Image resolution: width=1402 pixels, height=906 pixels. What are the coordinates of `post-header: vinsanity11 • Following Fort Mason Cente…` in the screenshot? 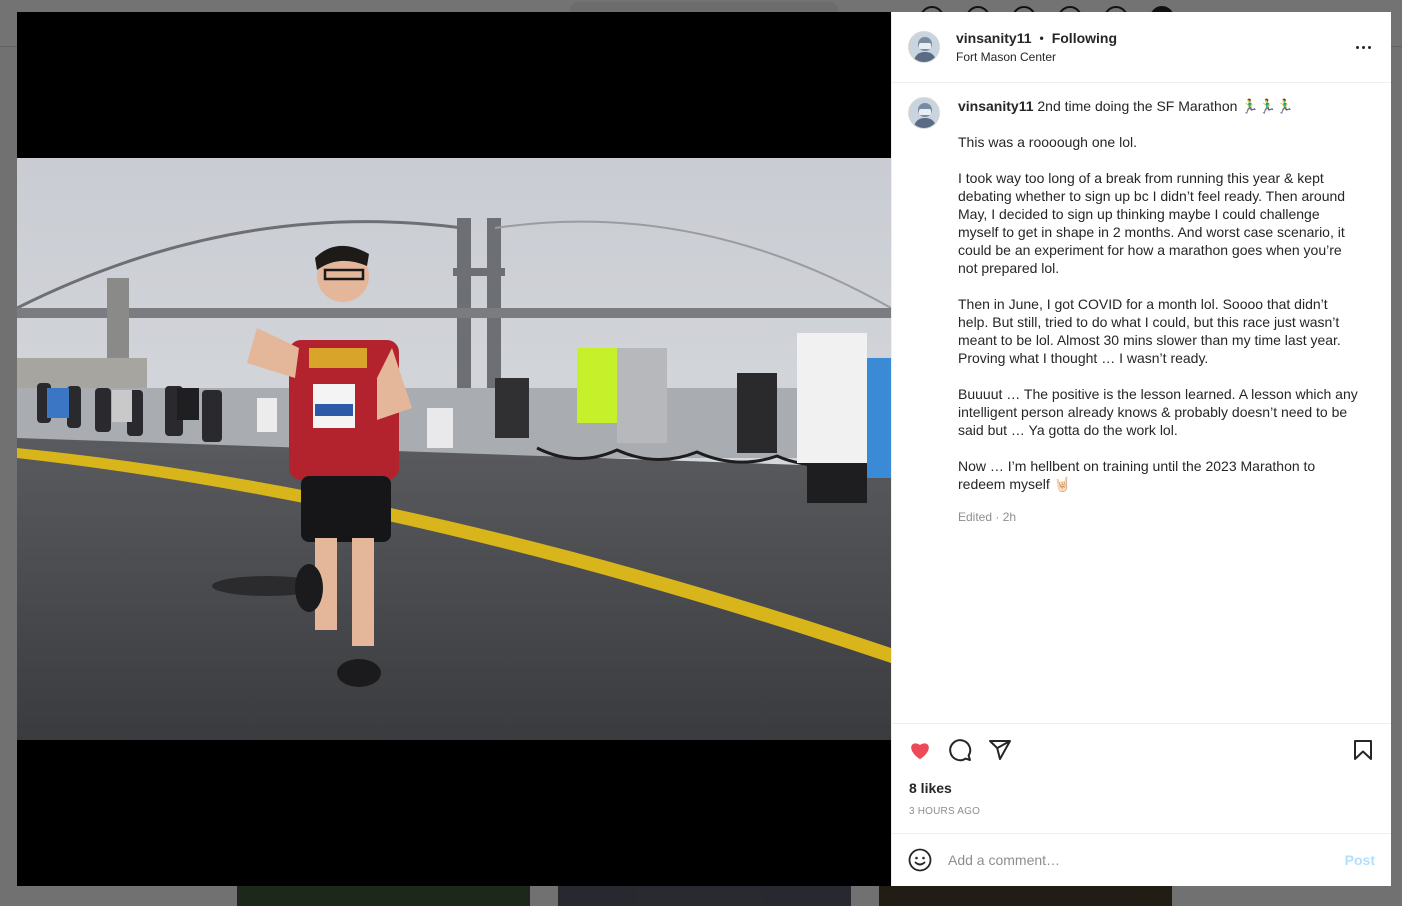 It's located at (1141, 47).